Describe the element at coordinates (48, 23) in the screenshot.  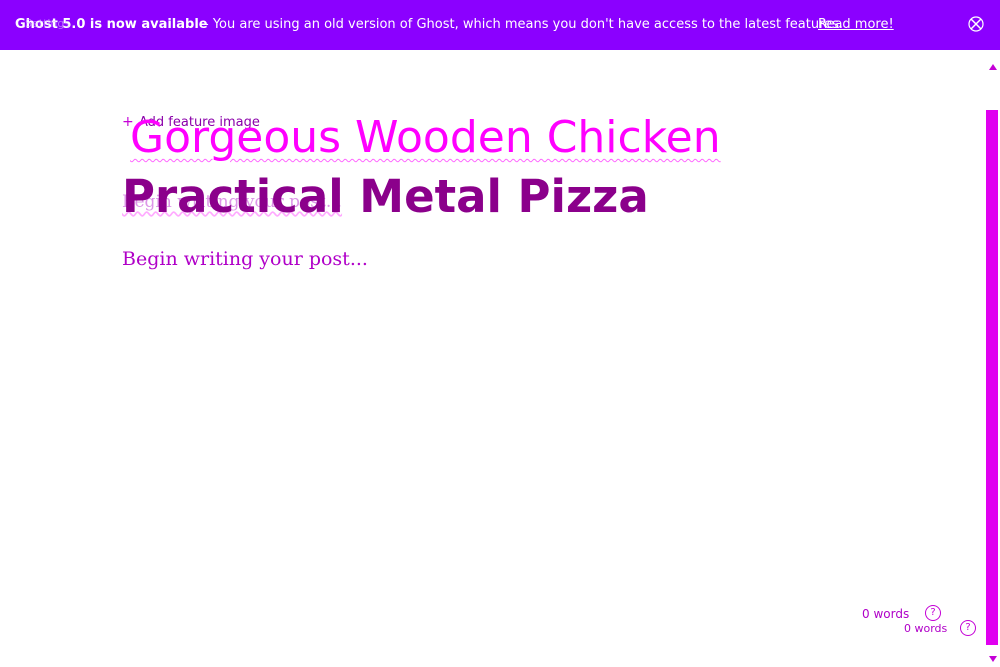
I see `banner-overlay-text: Settings` at that location.